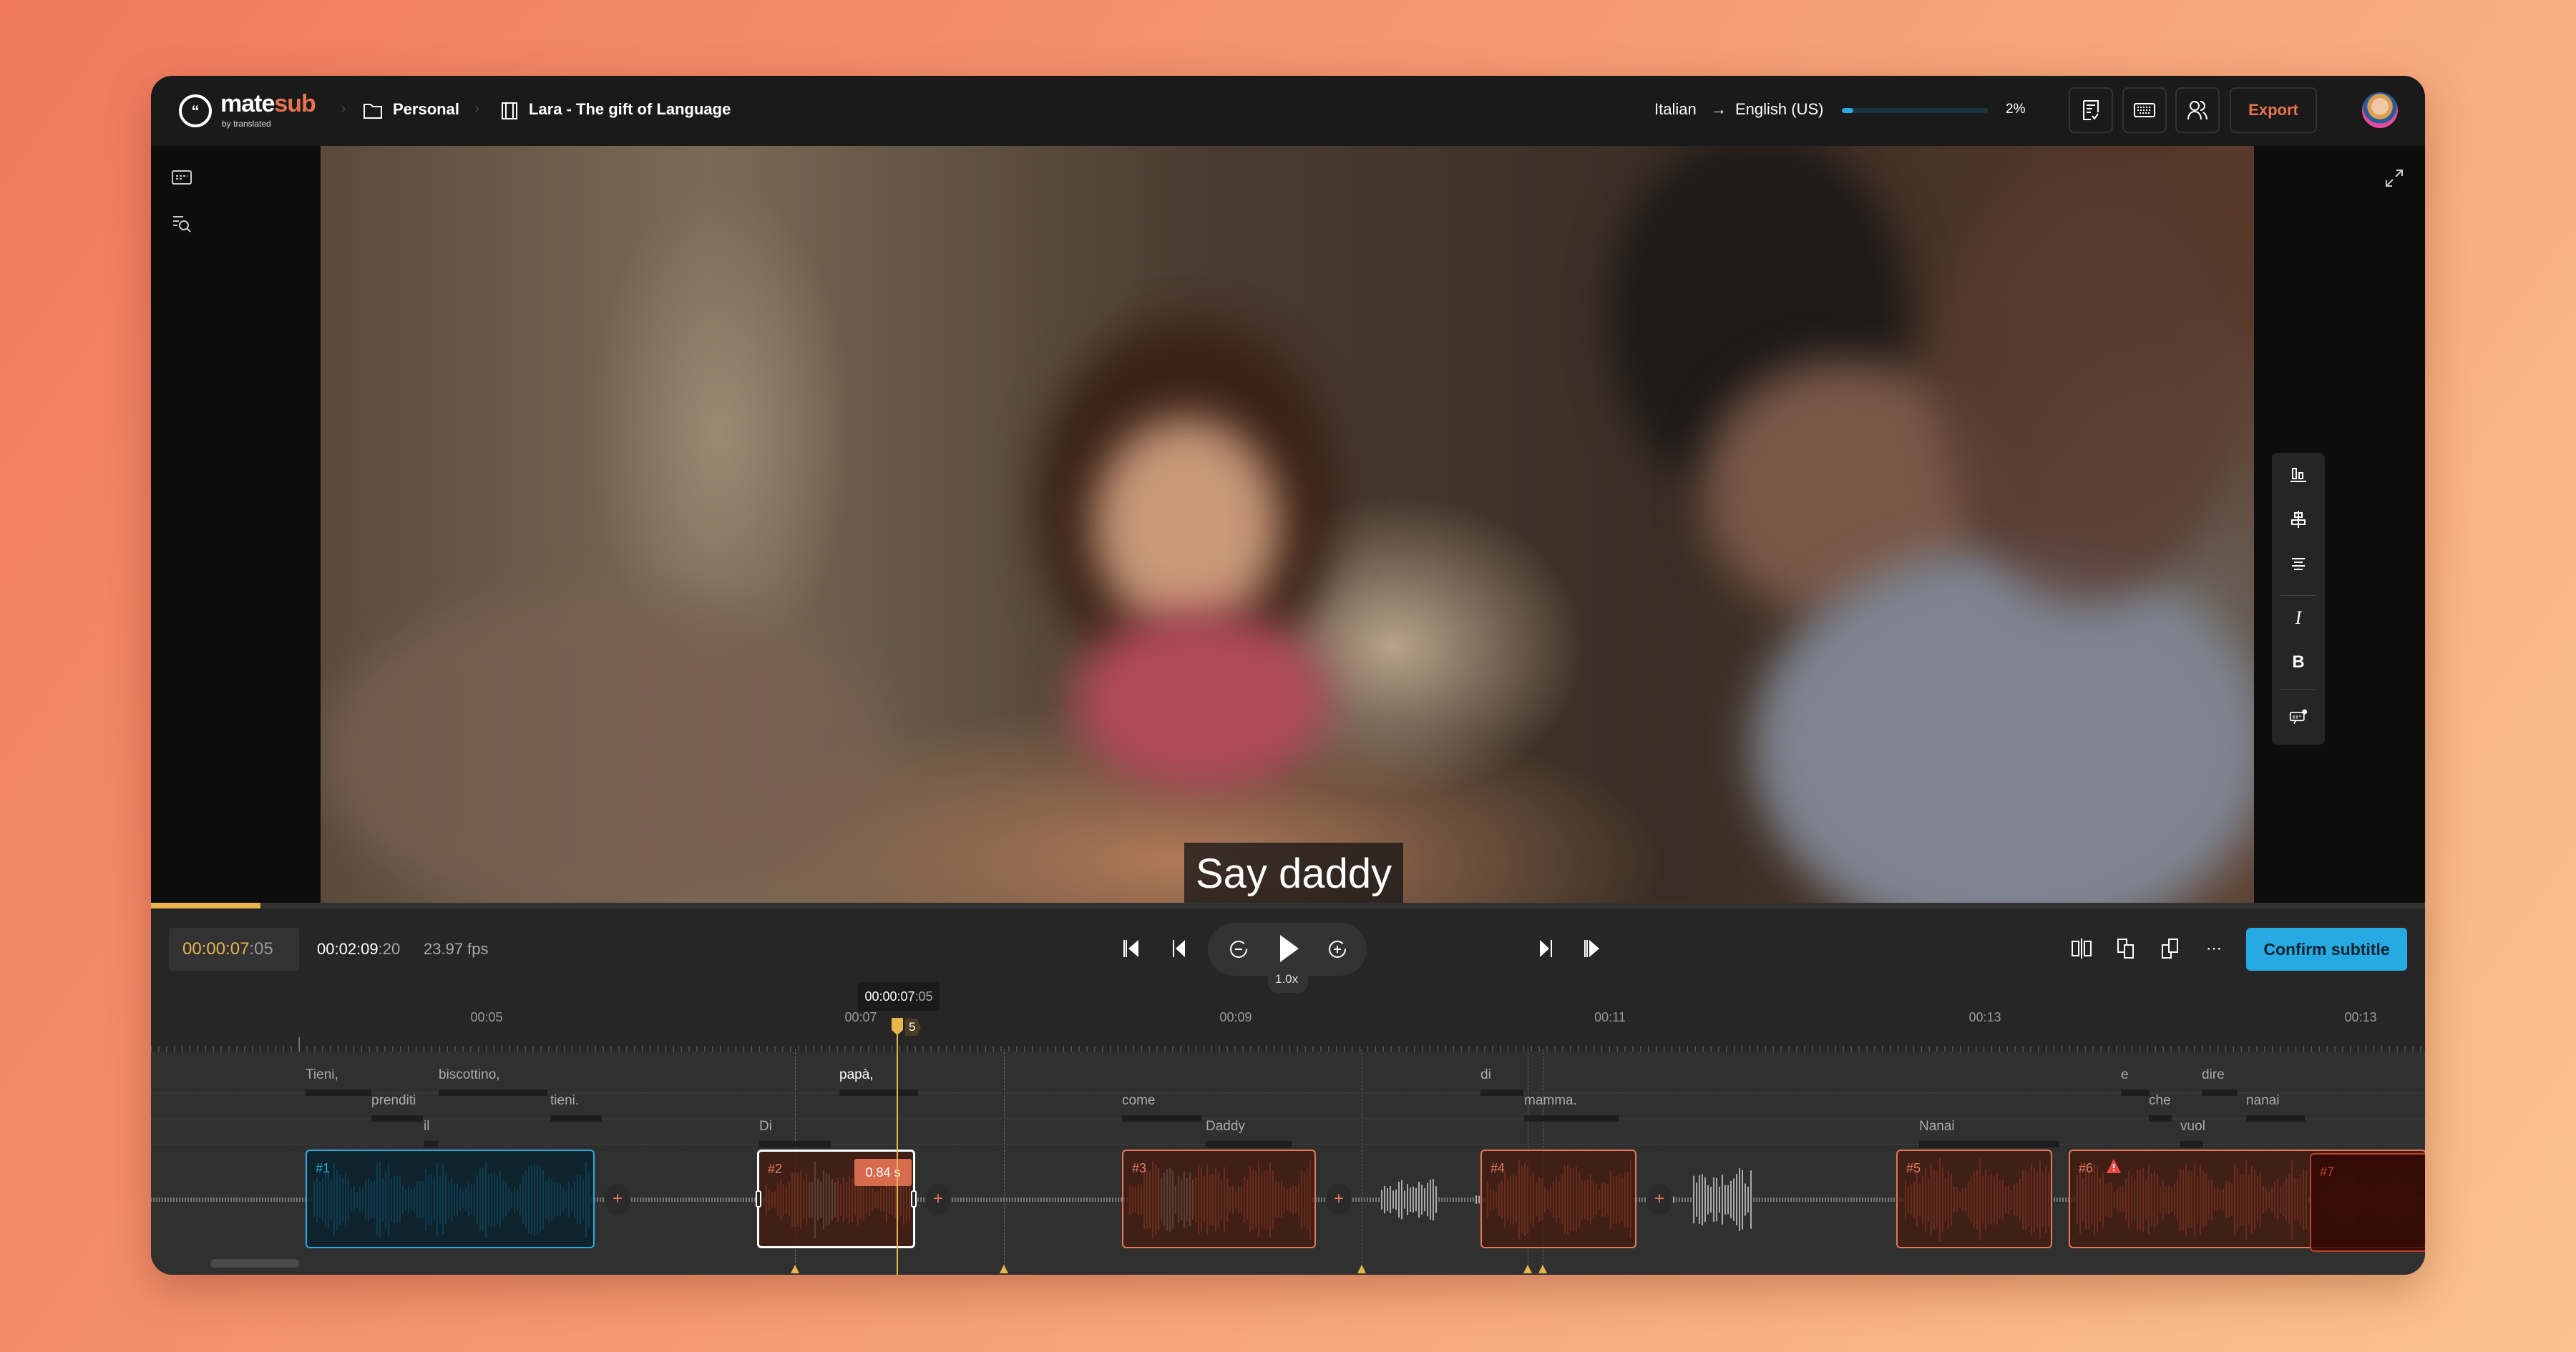 The image size is (2576, 1352). What do you see at coordinates (860, 1017) in the screenshot?
I see `ruler-label: 00:07` at bounding box center [860, 1017].